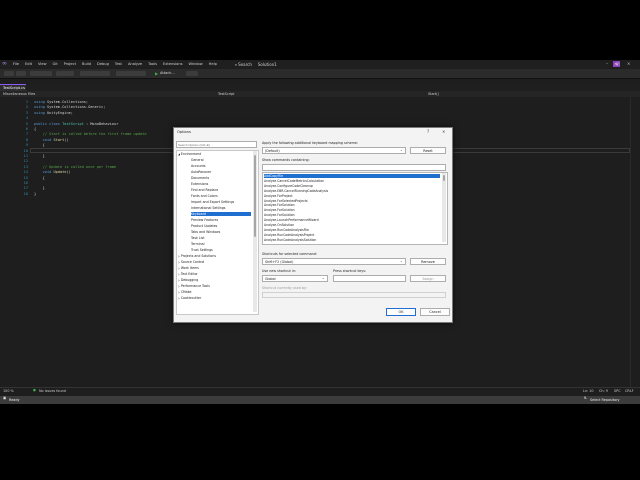  What do you see at coordinates (197, 160) in the screenshot?
I see `tree-item: General` at bounding box center [197, 160].